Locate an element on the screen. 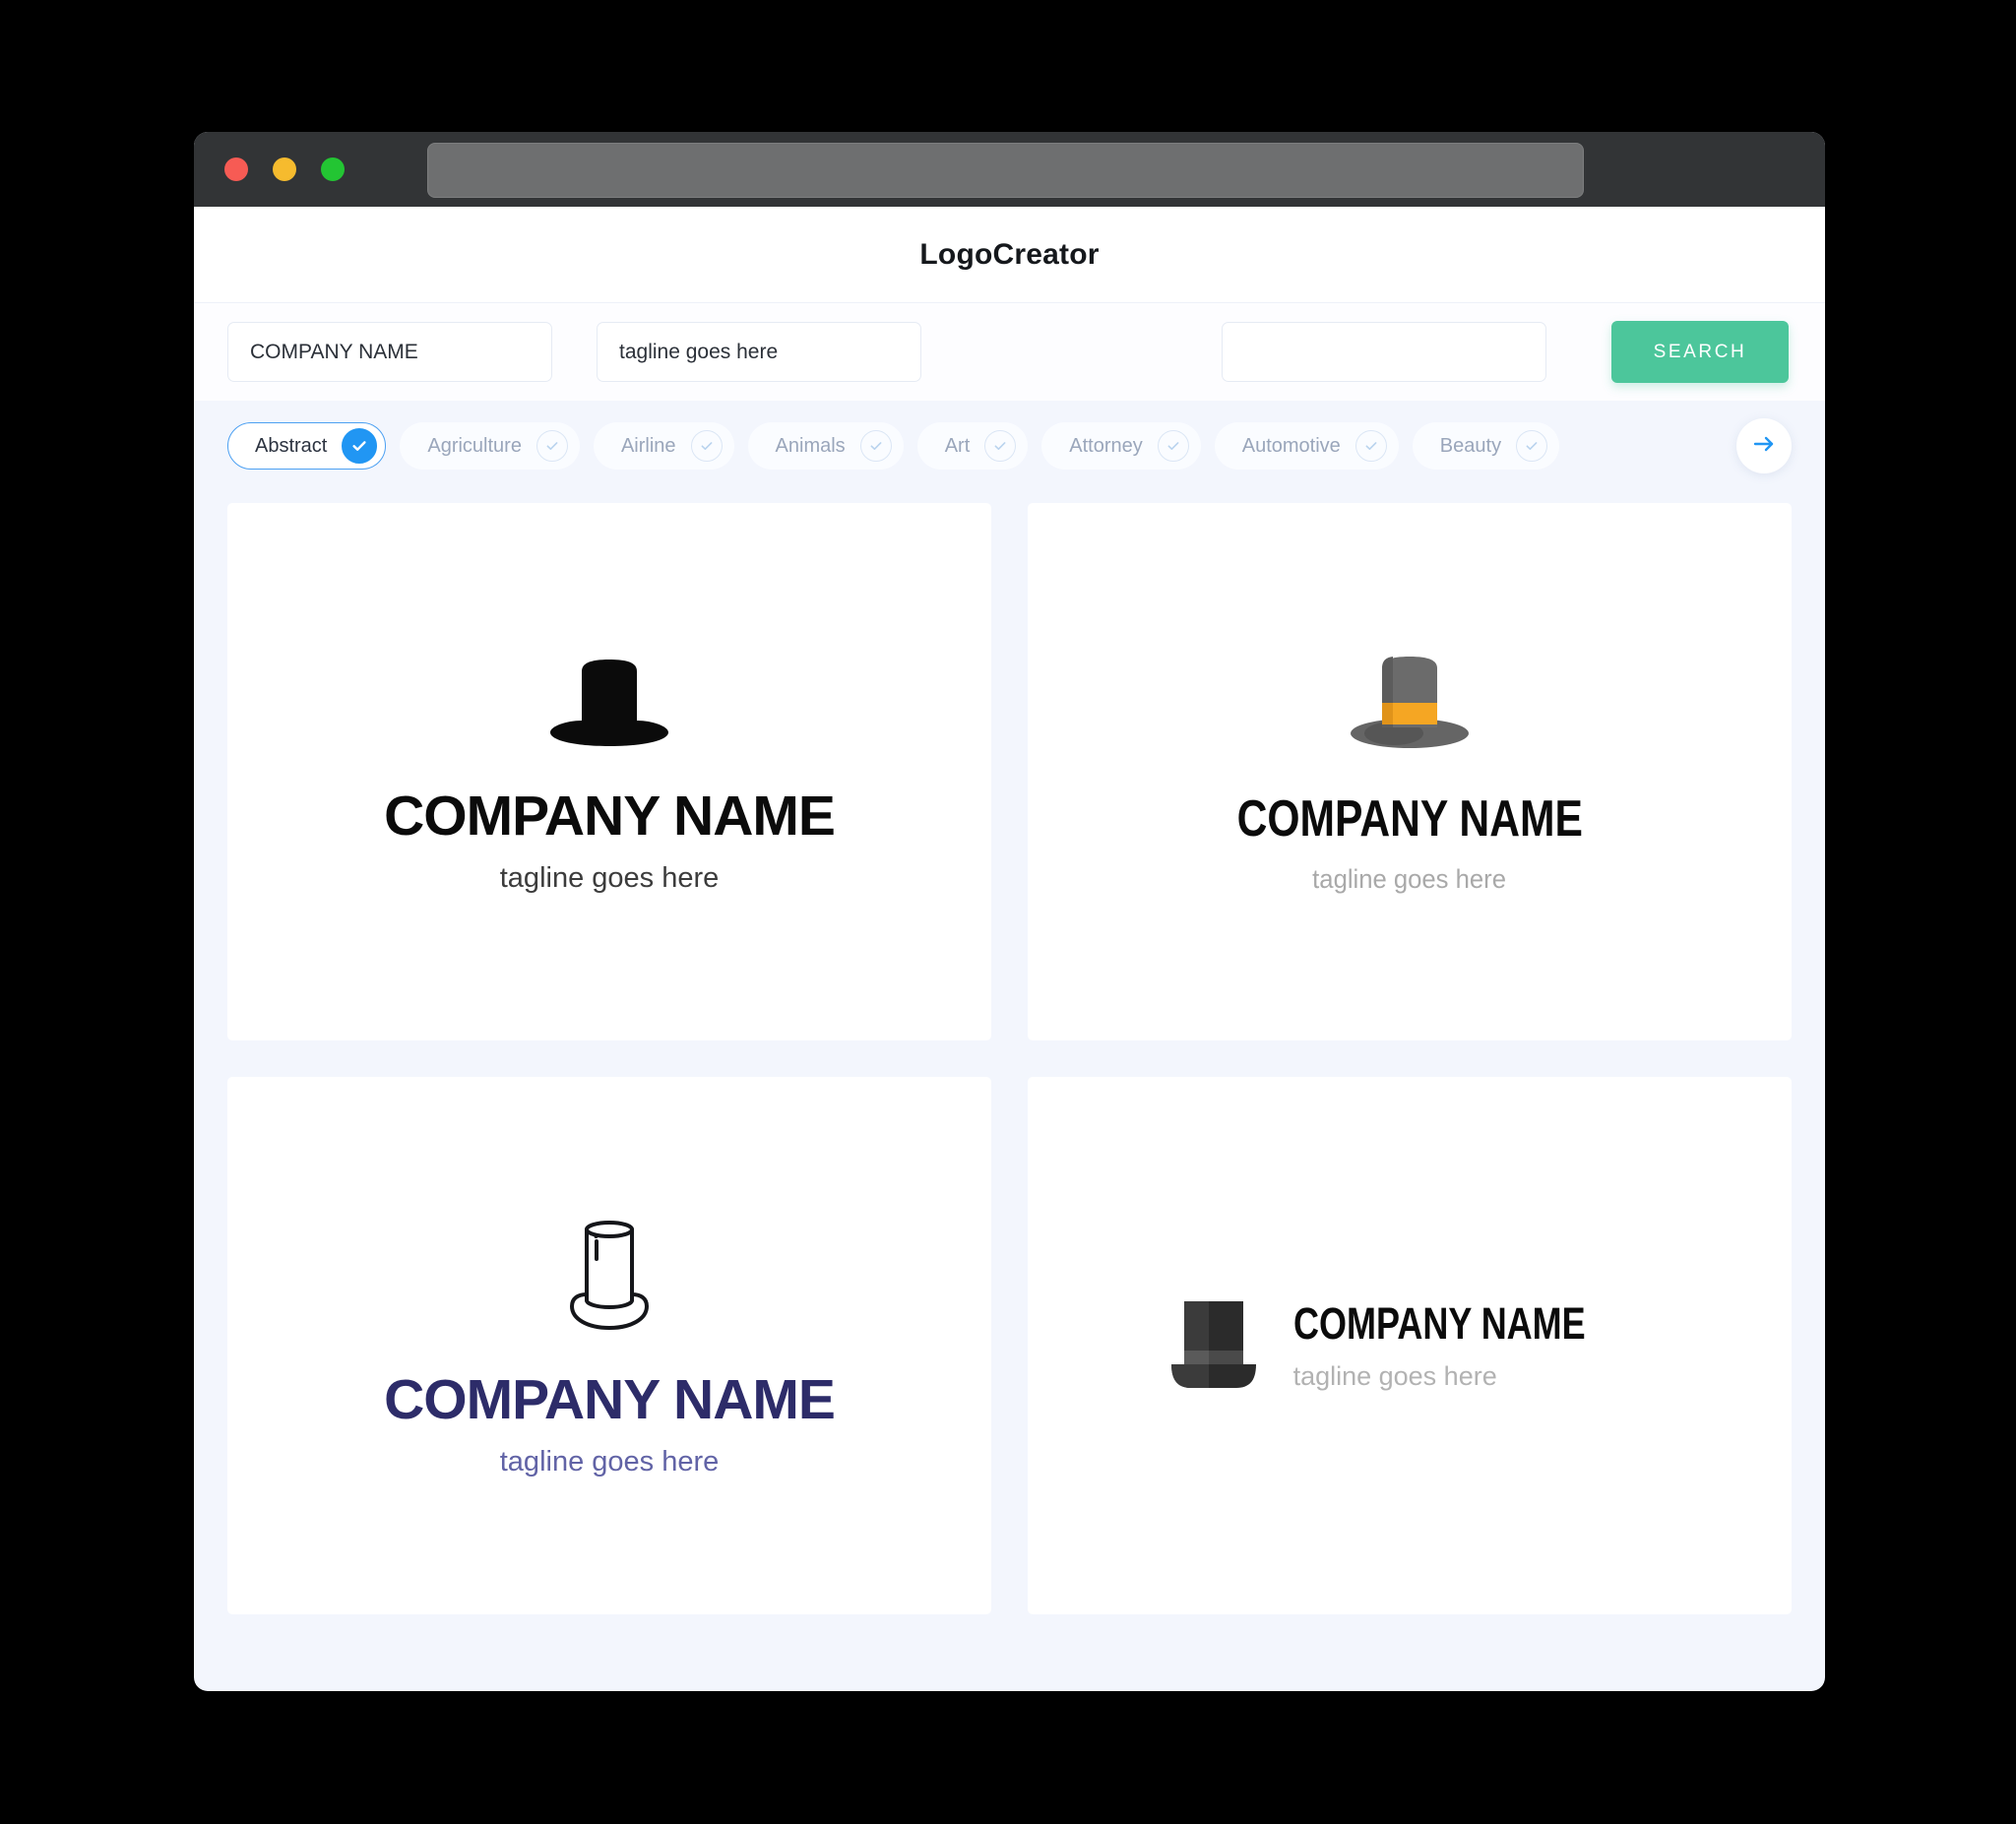 This screenshot has height=1824, width=2016. app-header: LogoCreator is located at coordinates (1009, 254).